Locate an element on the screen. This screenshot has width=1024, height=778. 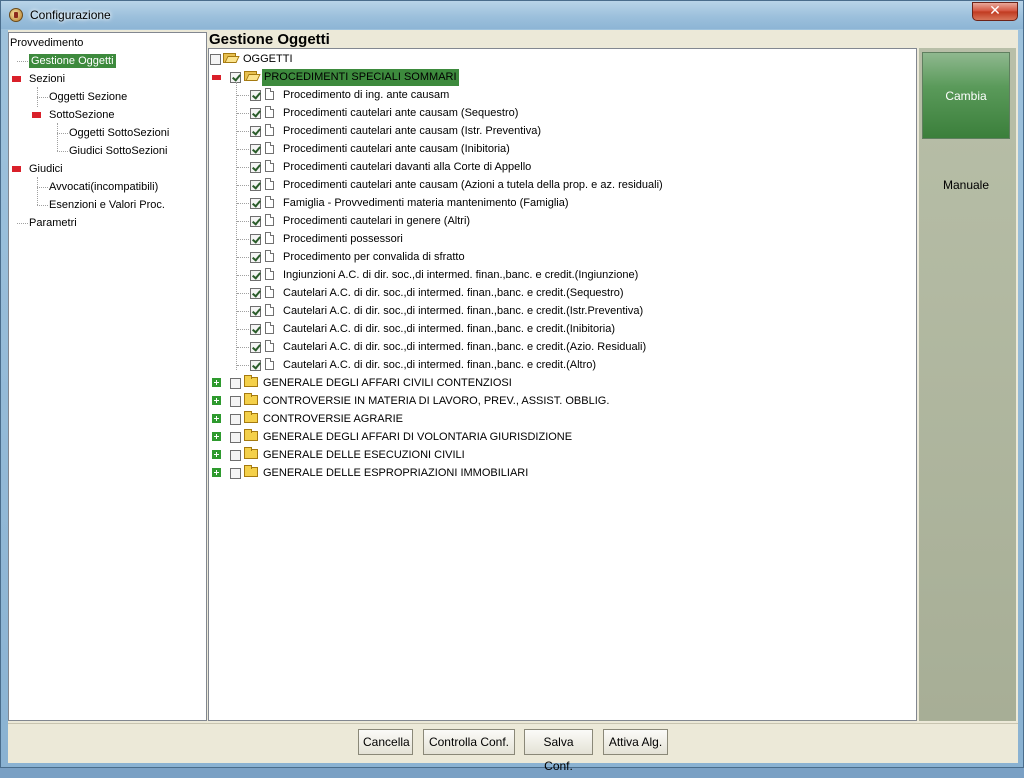
manuale-button: Manuale is located at coordinates (966, 185).